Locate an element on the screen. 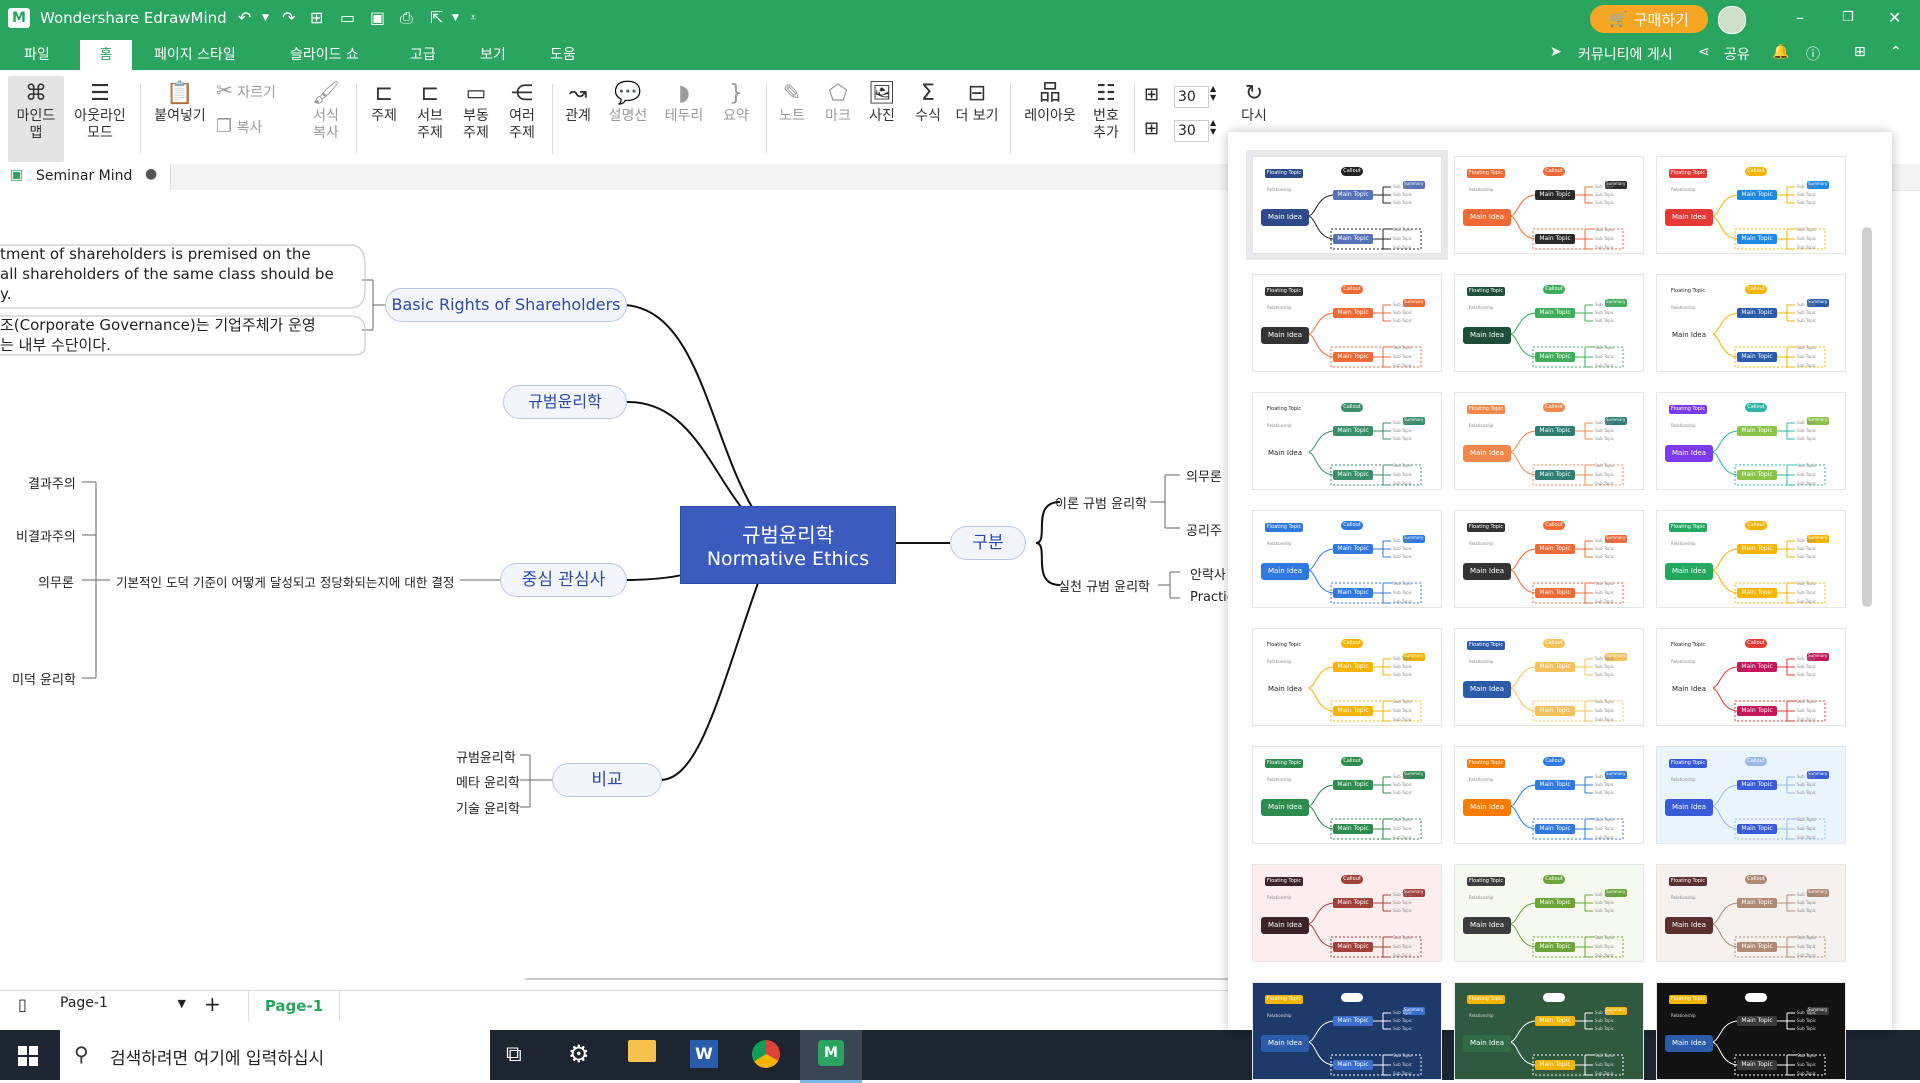  subtopic-deontology: 의무론 is located at coordinates (56, 581).